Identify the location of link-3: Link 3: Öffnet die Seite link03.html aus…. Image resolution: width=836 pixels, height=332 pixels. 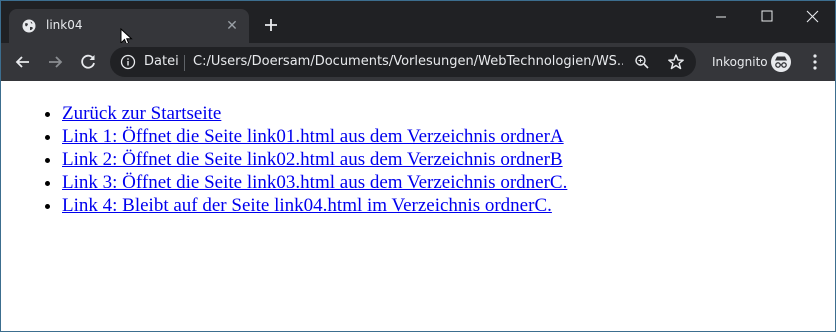
(314, 182).